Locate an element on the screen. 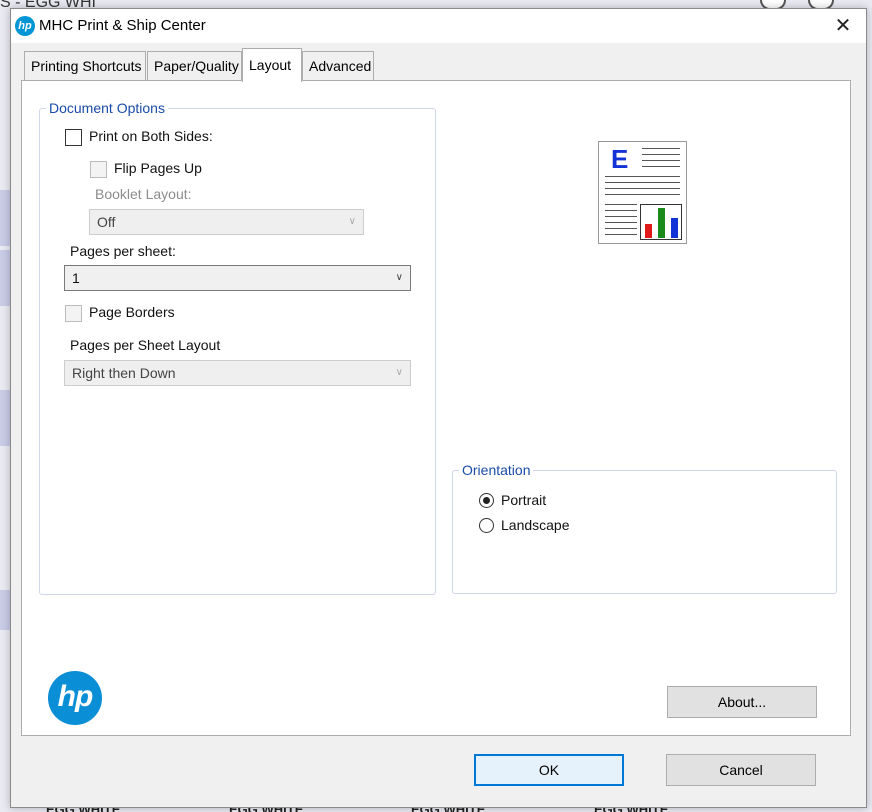 The width and height of the screenshot is (872, 812). preview-letter-e-icon: E is located at coordinates (620, 159).